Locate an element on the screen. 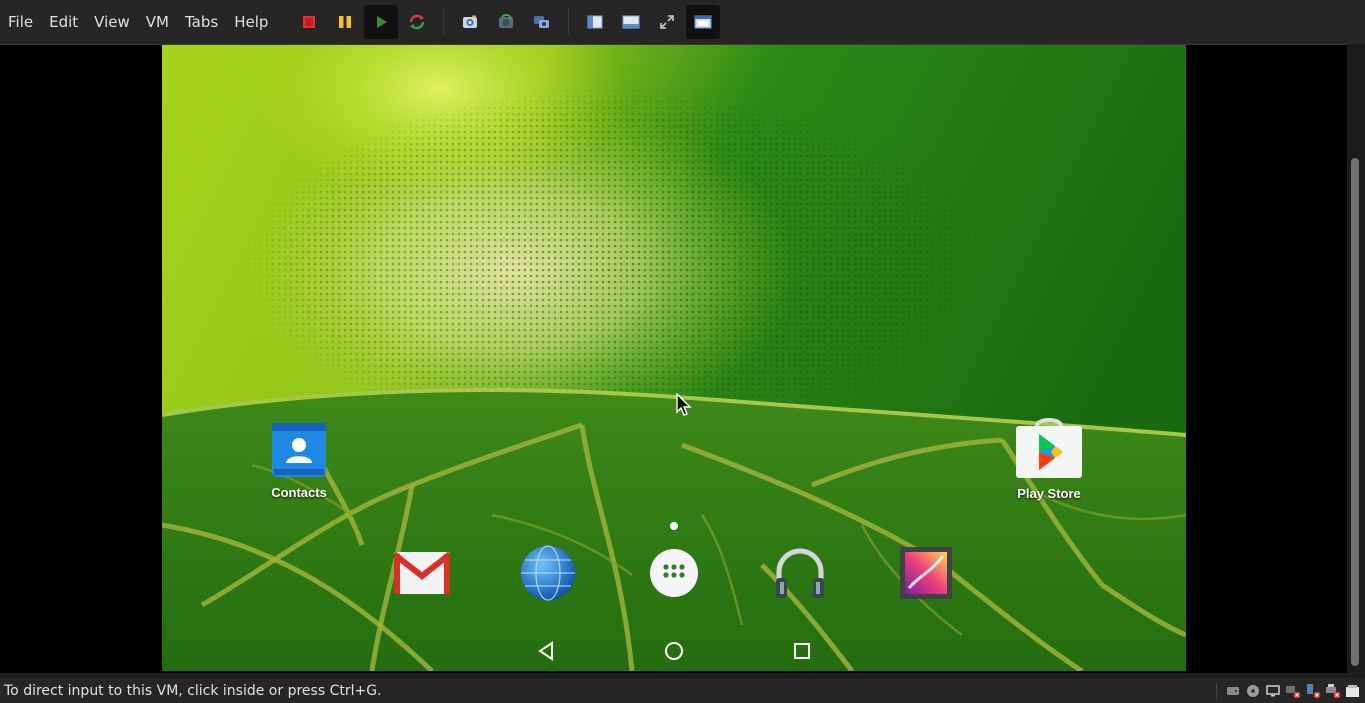 This screenshot has height=703, width=1365. page-indicator-dot is located at coordinates (674, 526).